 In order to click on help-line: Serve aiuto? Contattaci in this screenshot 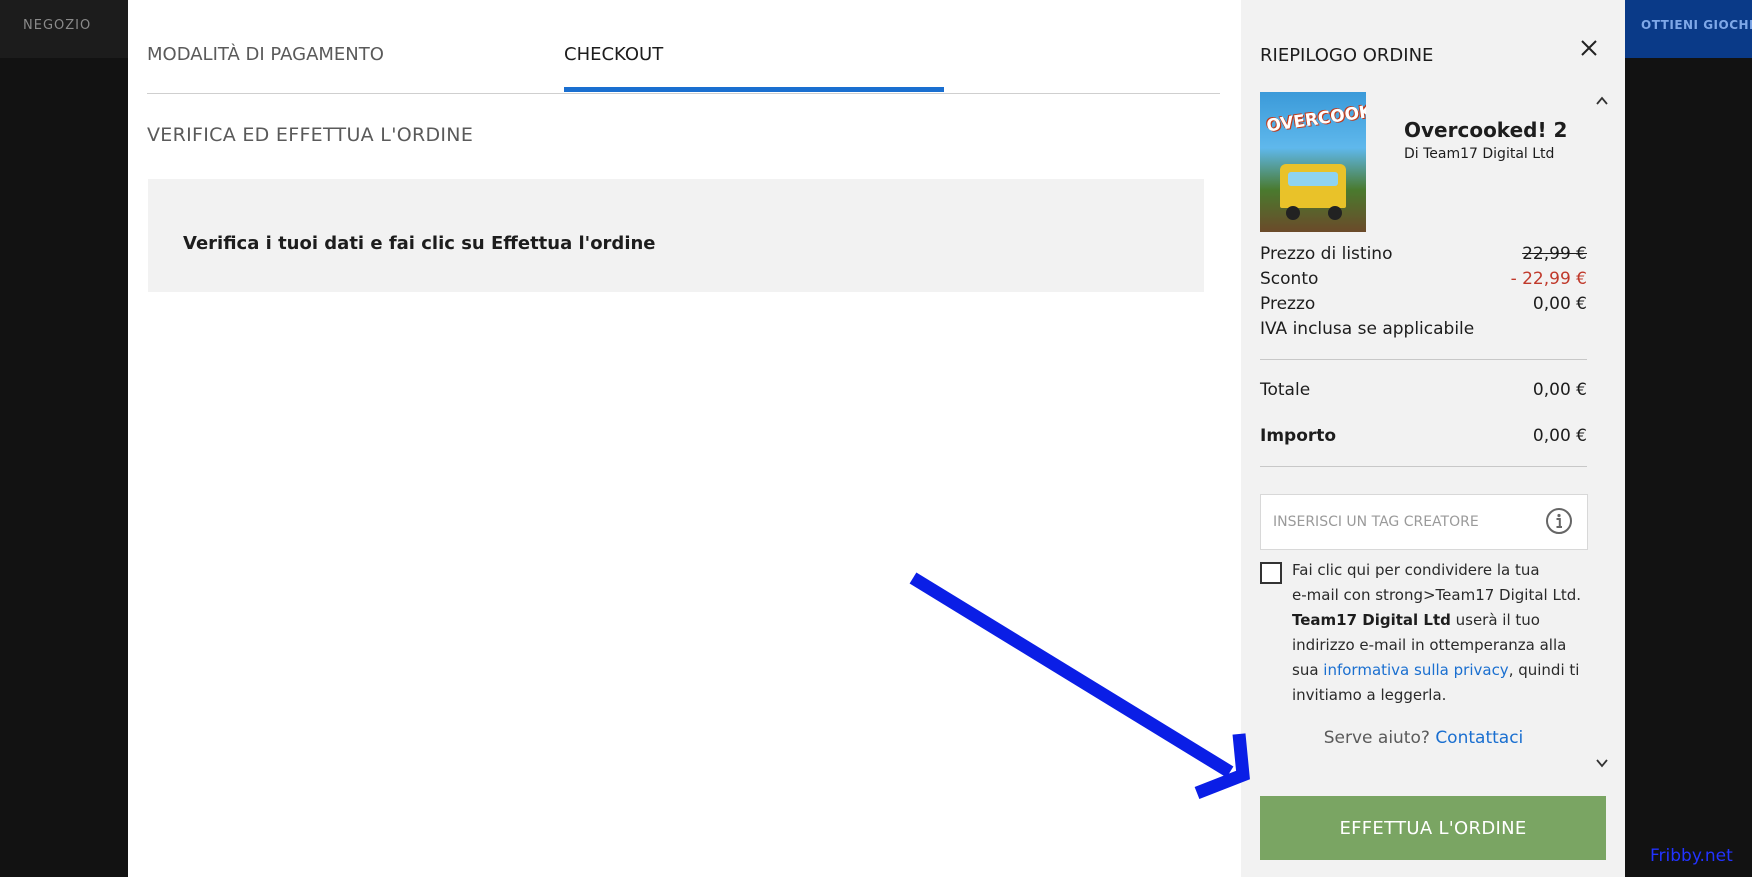, I will do `click(1423, 738)`.